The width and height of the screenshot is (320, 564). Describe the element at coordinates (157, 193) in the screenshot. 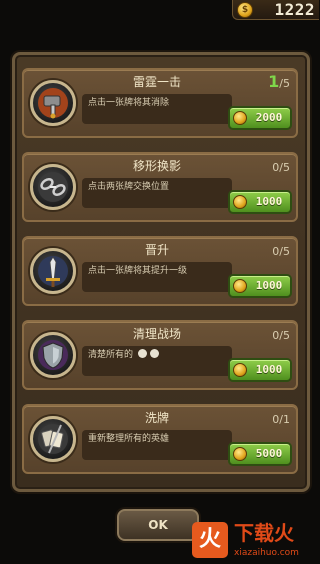

I see `item-description: 点击两张牌交换位置` at that location.